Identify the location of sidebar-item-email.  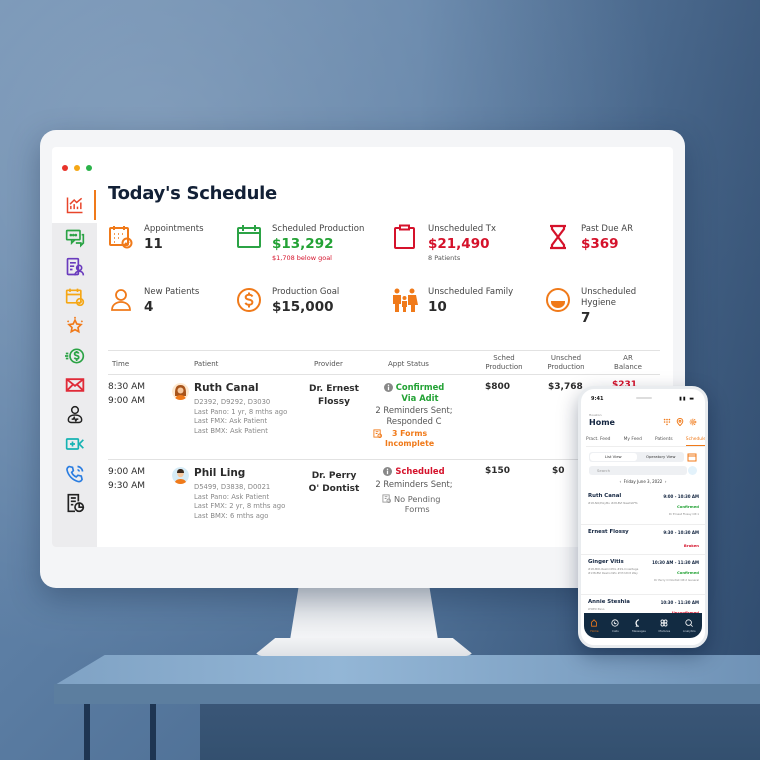
(74, 386).